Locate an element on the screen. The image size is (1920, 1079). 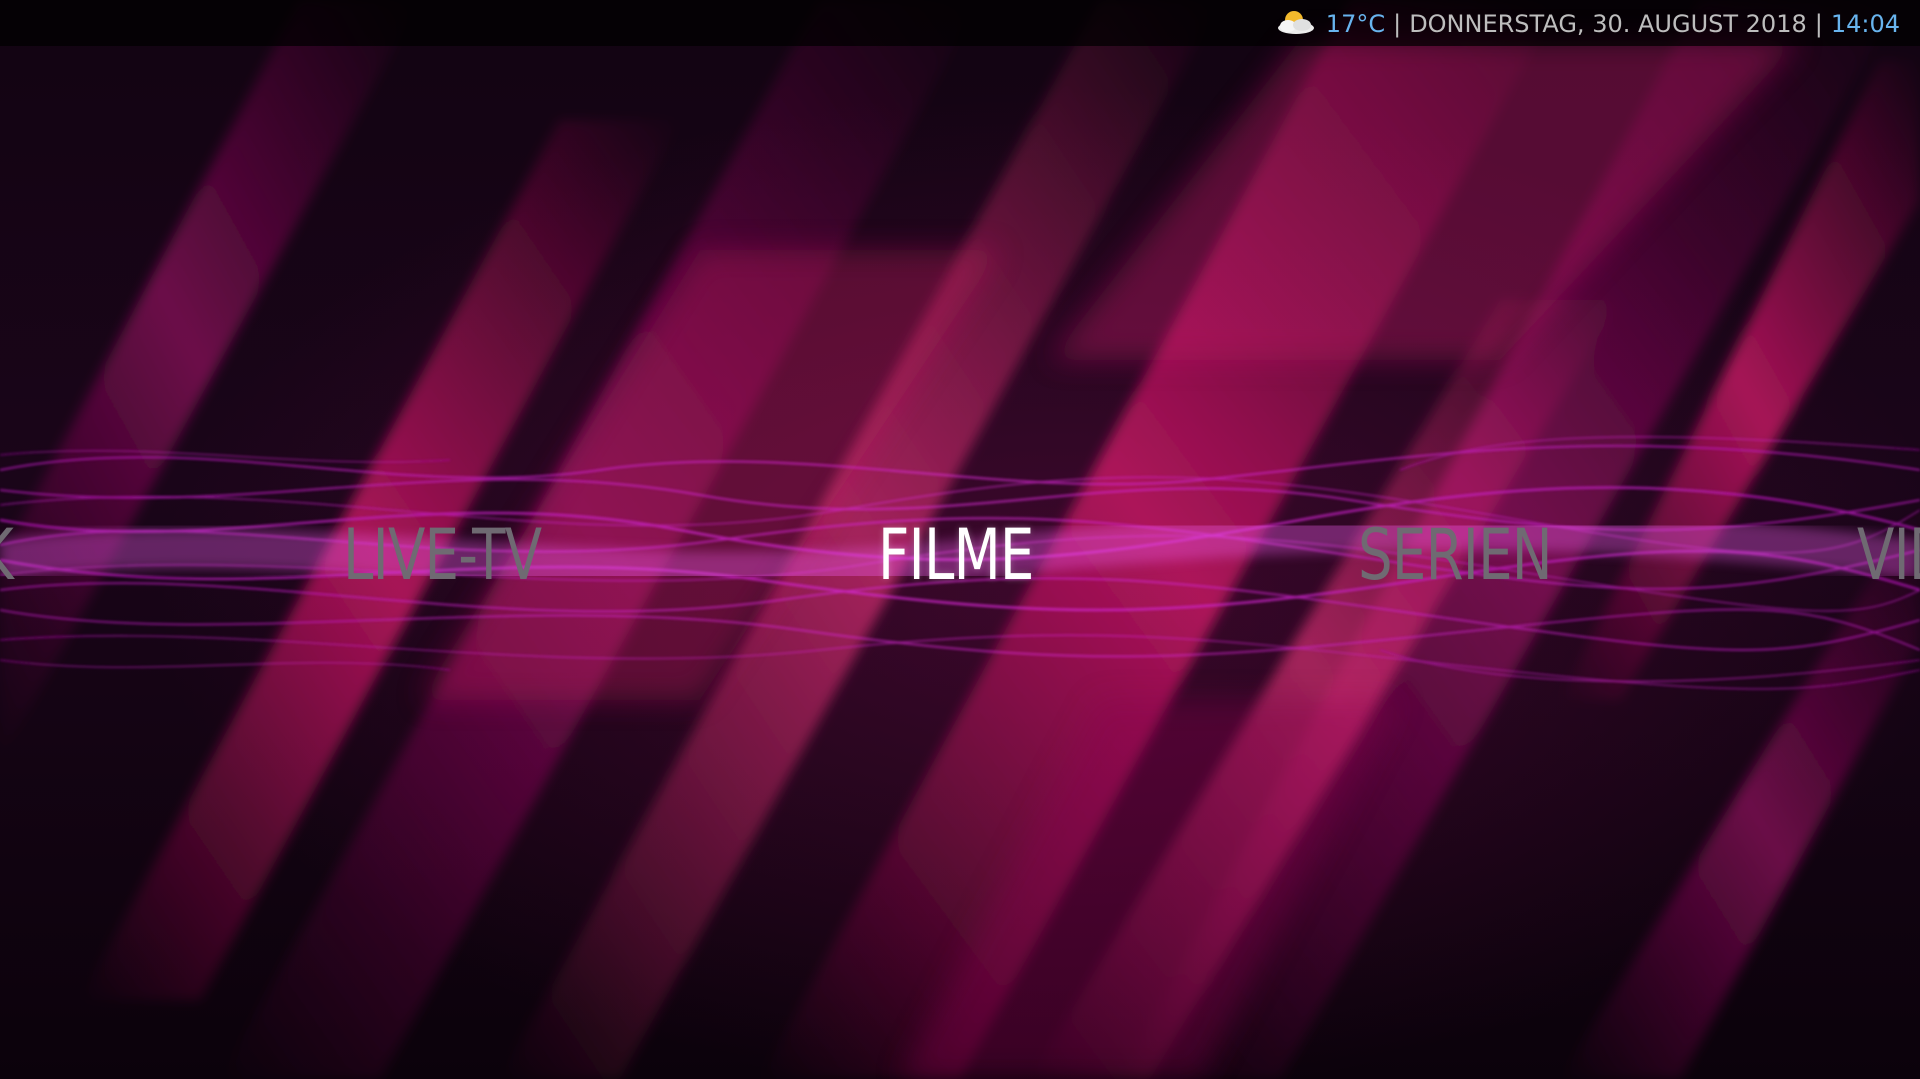
menu-item-serien: SERIEN is located at coordinates (1455, 555).